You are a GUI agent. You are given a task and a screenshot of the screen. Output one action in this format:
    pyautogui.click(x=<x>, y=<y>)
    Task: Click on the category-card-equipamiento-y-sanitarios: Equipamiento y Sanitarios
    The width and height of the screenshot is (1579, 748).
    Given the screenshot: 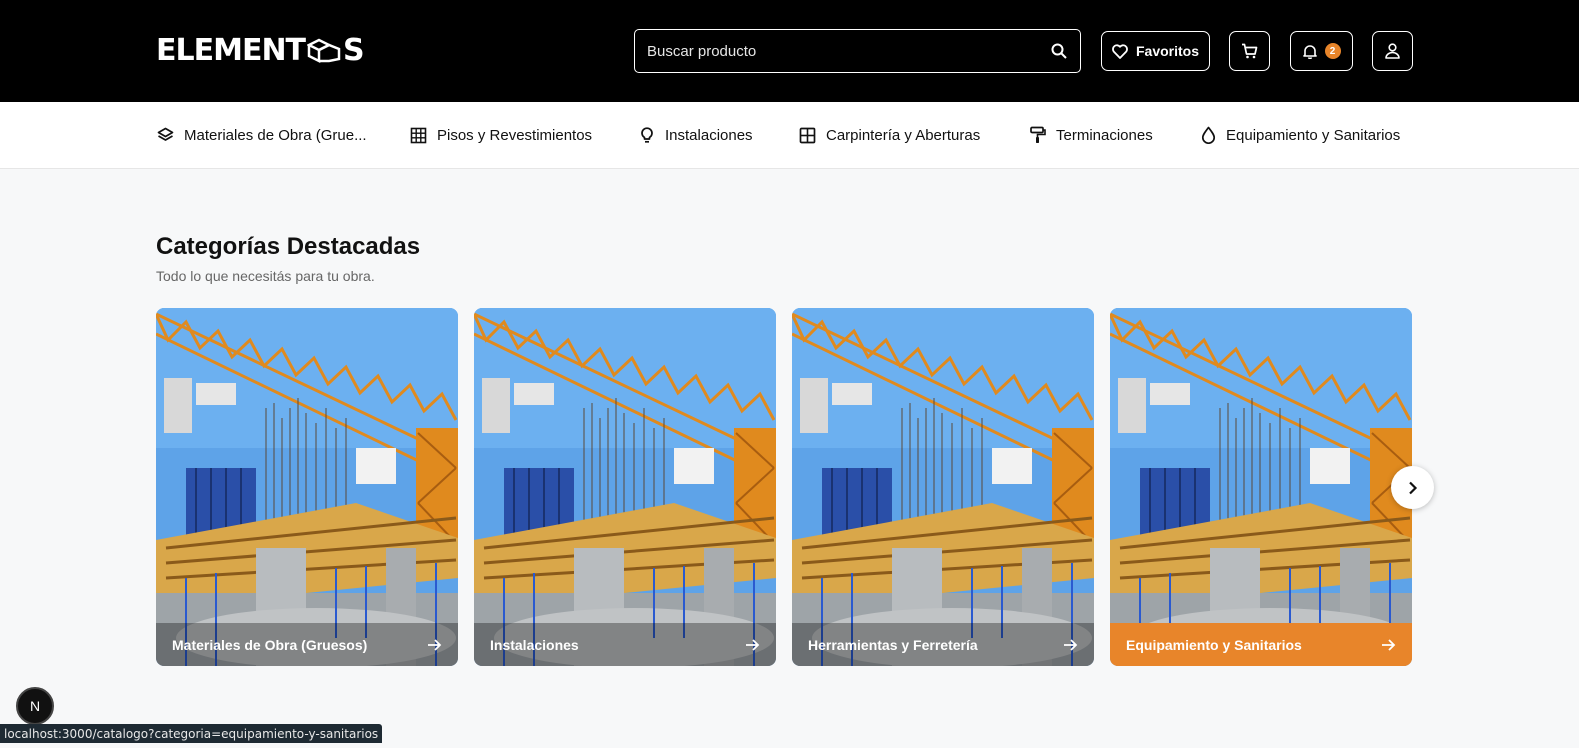 What is the action you would take?
    pyautogui.click(x=1261, y=487)
    